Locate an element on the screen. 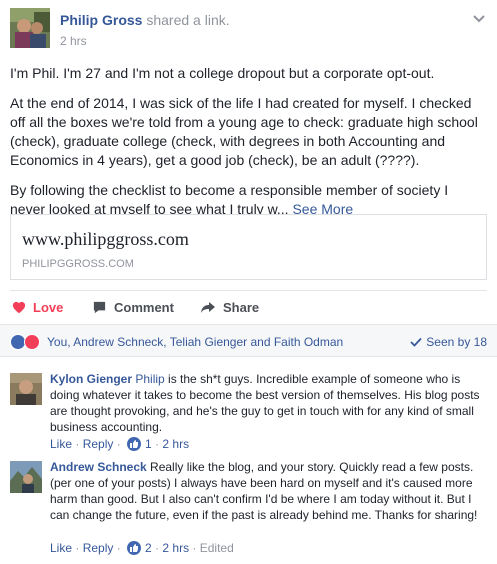 The image size is (497, 564). seen-by: Seen by 18 is located at coordinates (448, 342).